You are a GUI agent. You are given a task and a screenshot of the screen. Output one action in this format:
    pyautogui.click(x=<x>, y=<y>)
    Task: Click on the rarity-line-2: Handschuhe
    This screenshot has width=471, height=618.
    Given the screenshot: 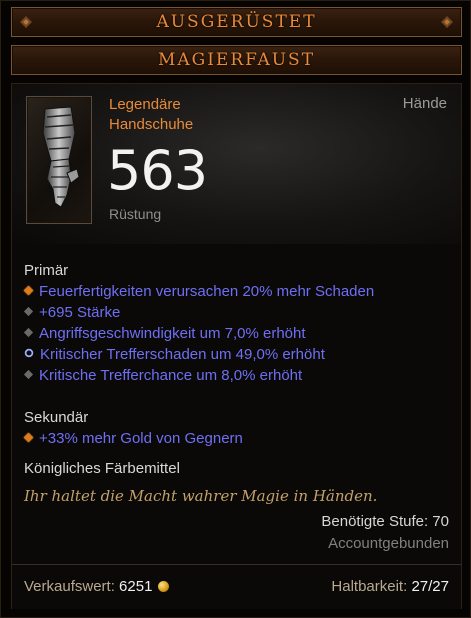 What is the action you would take?
    pyautogui.click(x=151, y=124)
    